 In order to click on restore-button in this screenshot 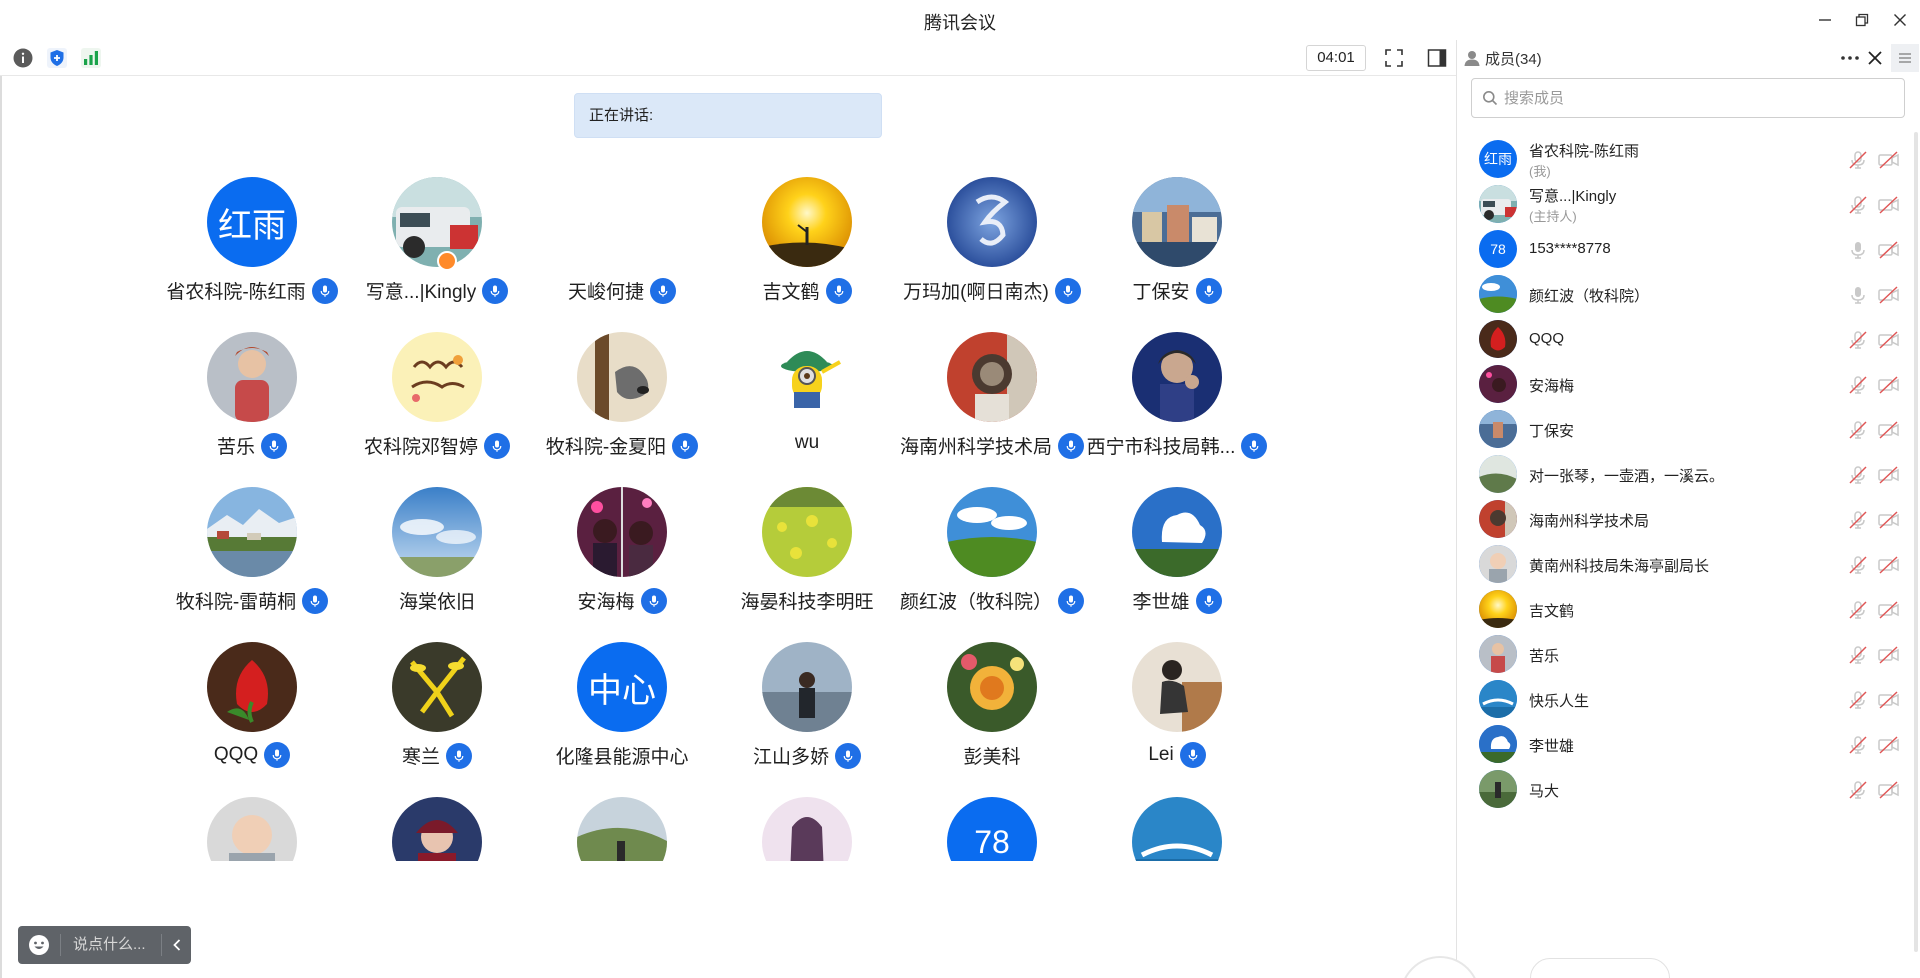, I will do `click(1862, 20)`.